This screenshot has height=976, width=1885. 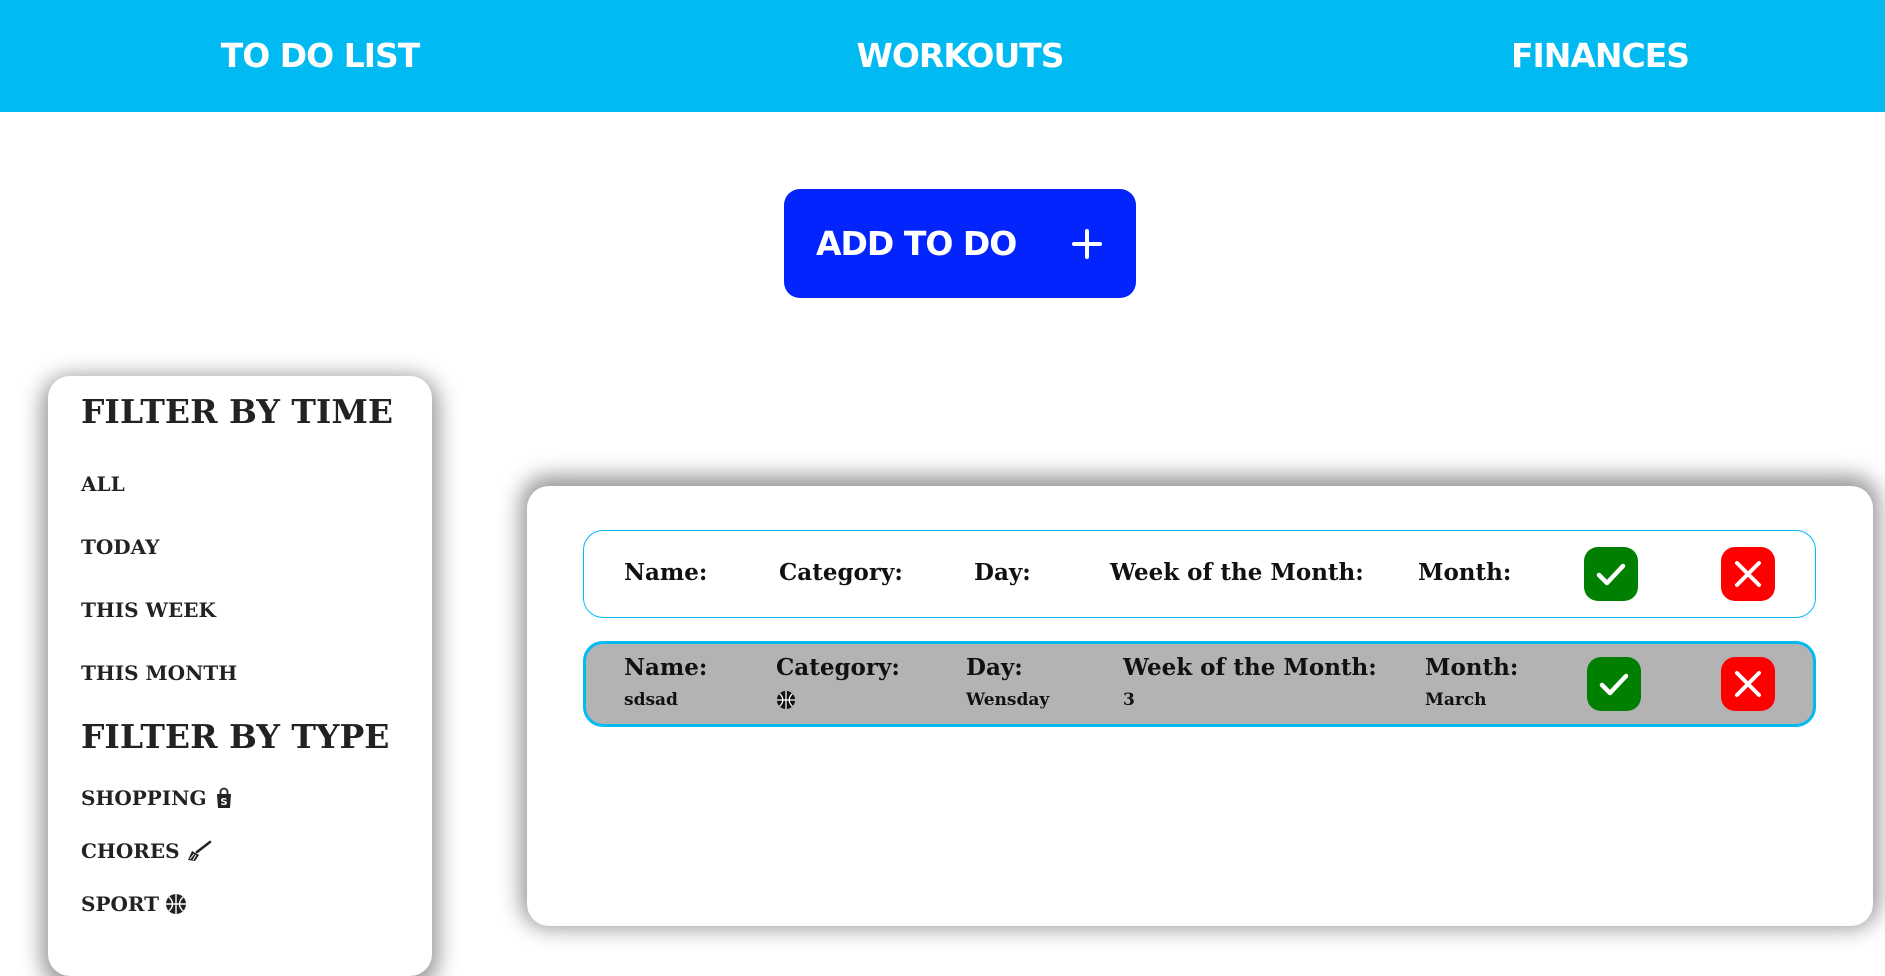 What do you see at coordinates (223, 802) in the screenshot?
I see `svg-text: S` at bounding box center [223, 802].